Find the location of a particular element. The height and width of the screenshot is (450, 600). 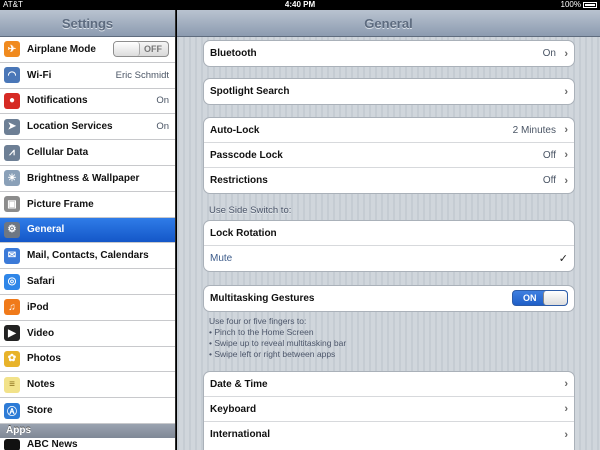

spotlight-group: Spotlight Search › is located at coordinates (389, 91).